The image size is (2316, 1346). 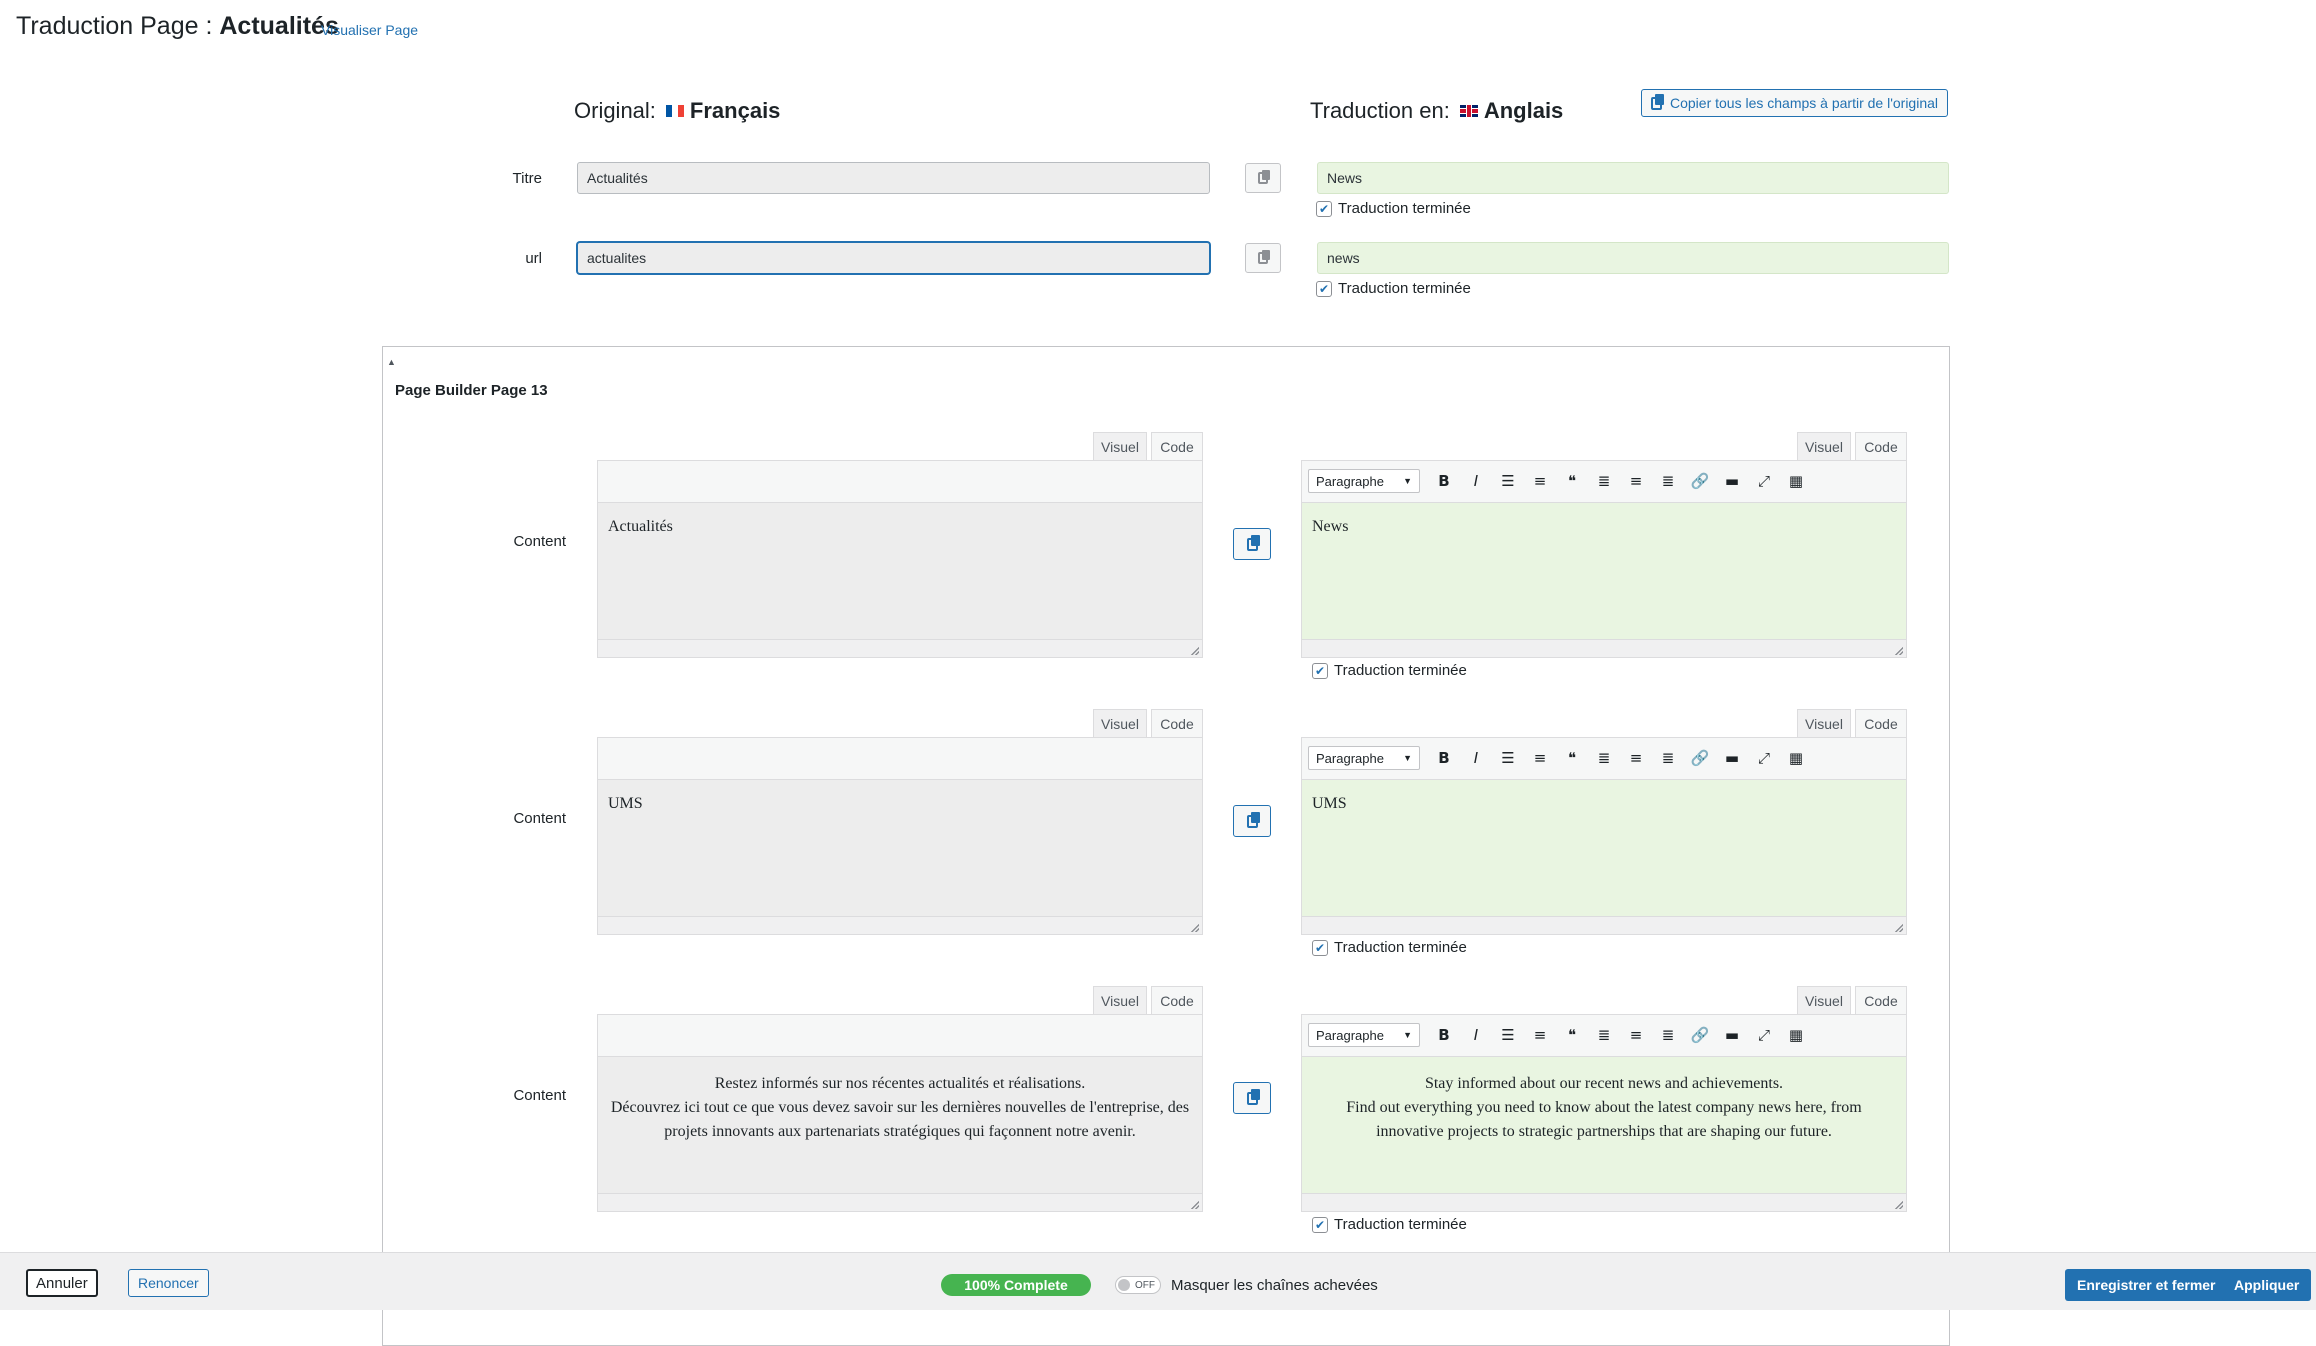 I want to click on uk-flag-icon, so click(x=1468, y=111).